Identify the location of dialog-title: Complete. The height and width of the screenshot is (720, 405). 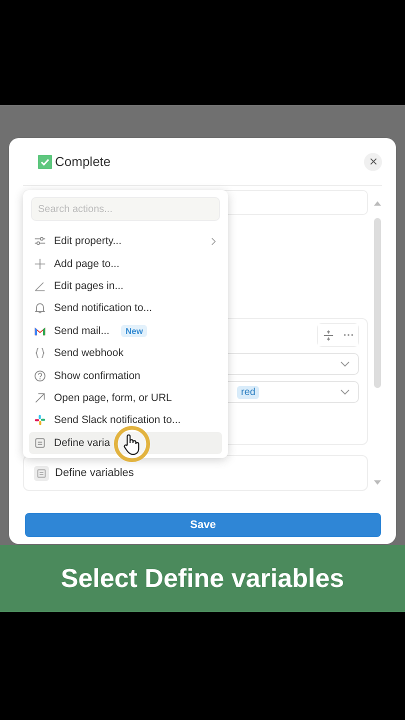
(83, 161).